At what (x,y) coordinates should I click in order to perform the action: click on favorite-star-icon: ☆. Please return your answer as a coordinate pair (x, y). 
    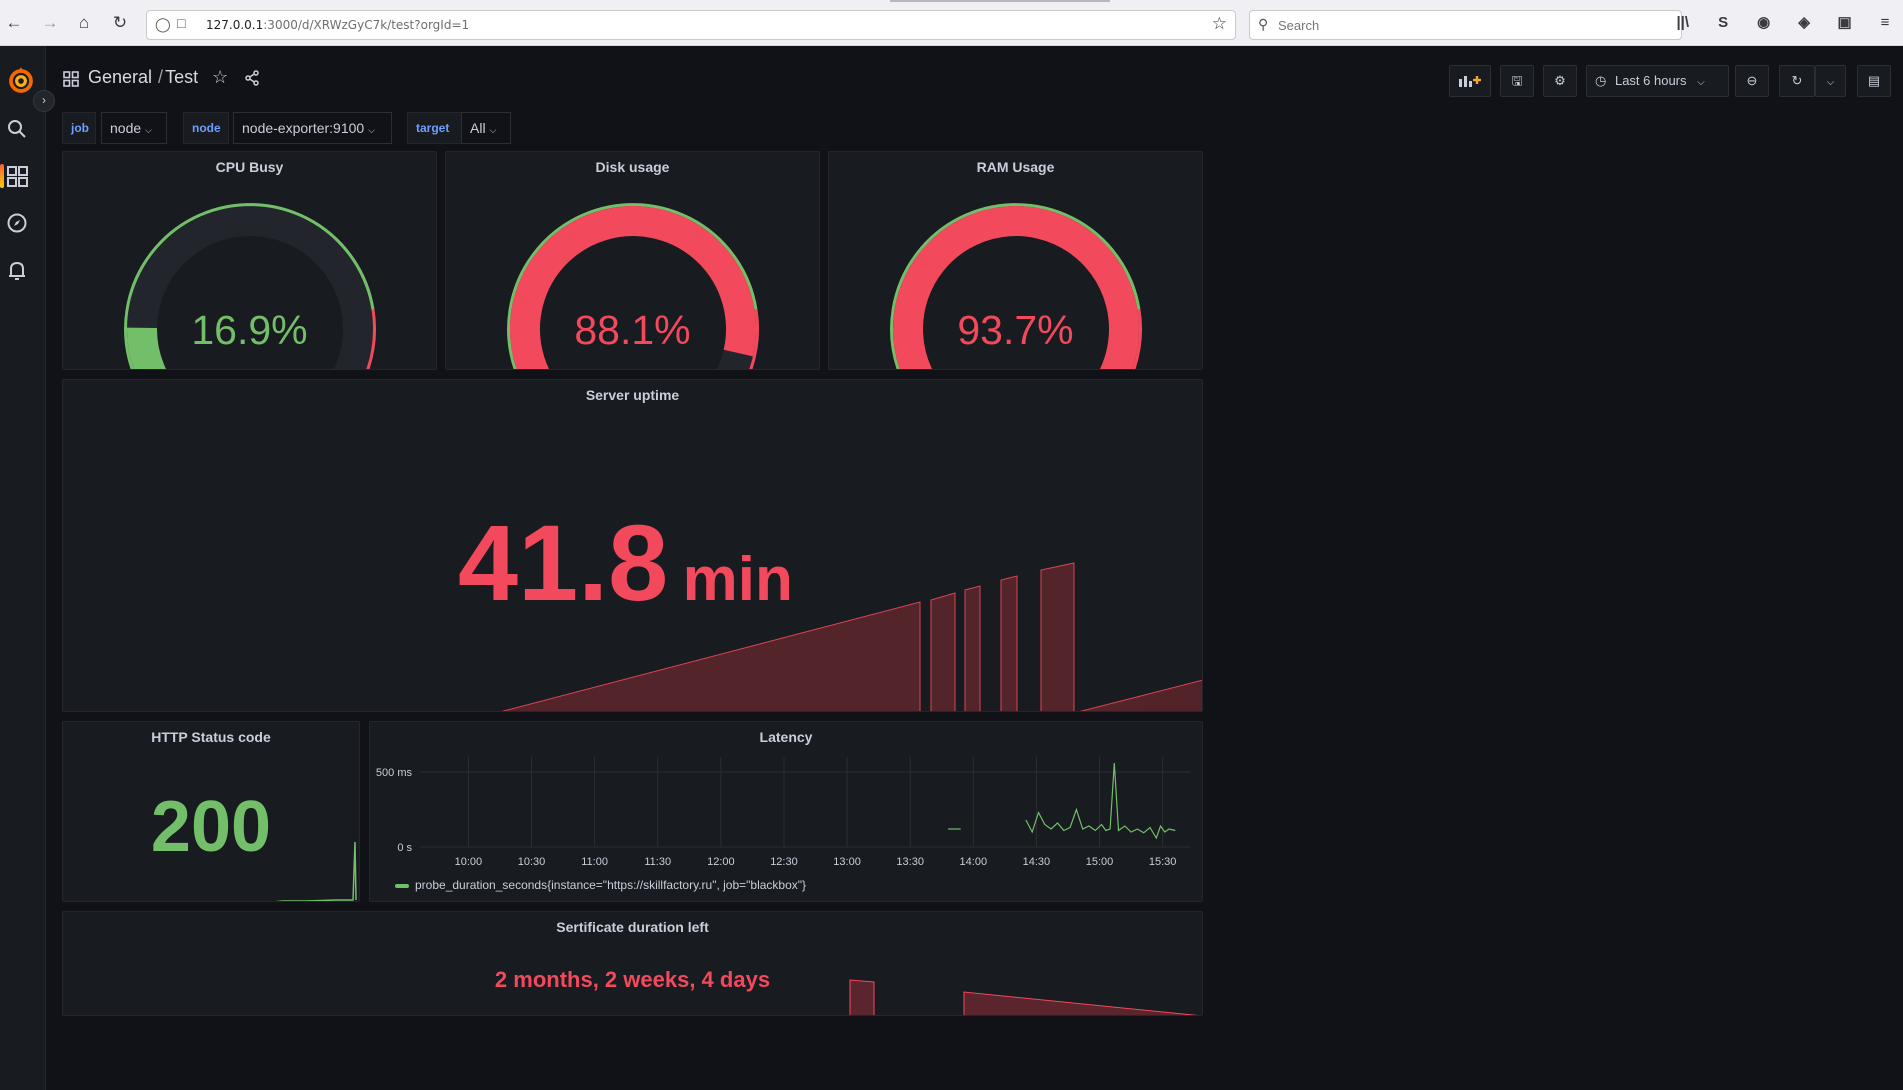
    Looking at the image, I should click on (220, 77).